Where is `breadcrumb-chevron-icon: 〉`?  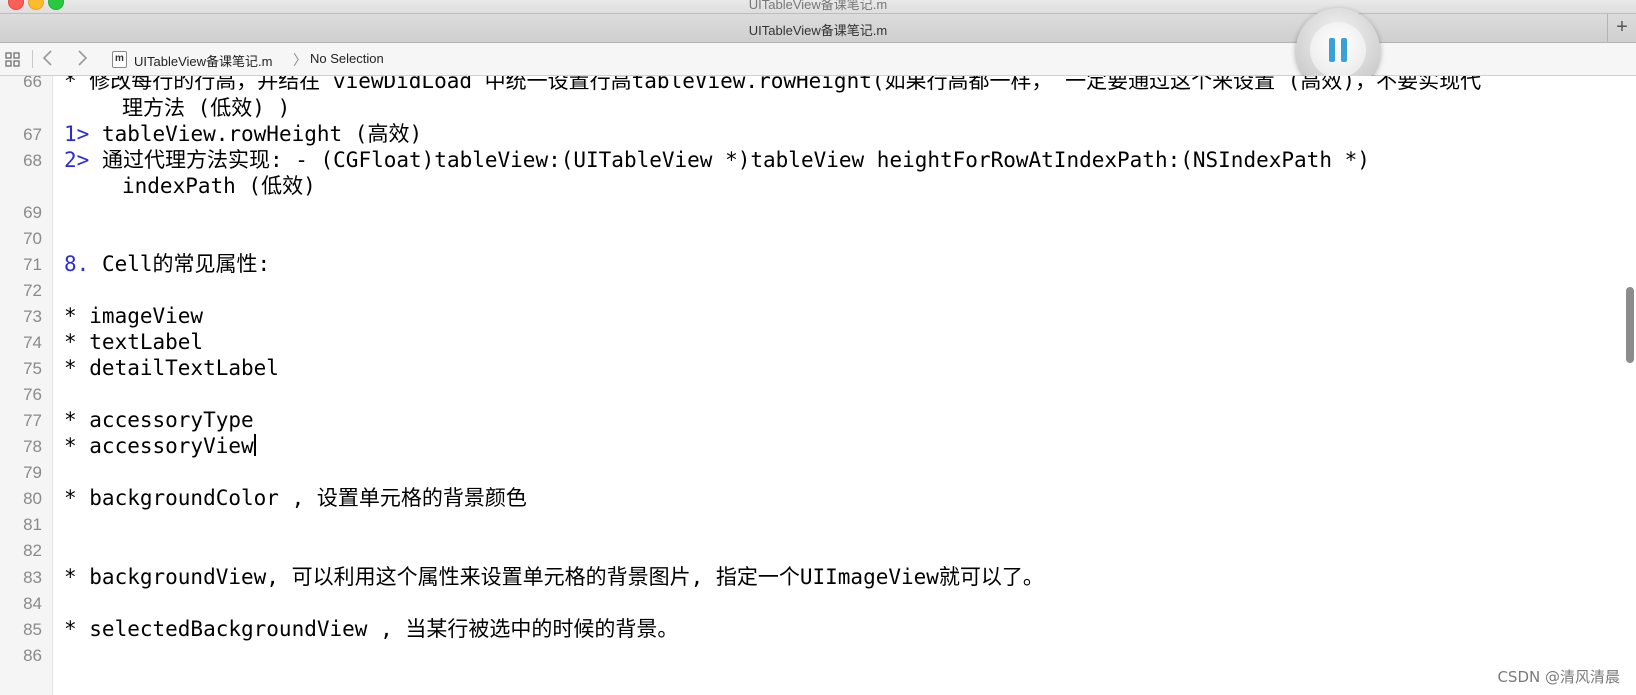
breadcrumb-chevron-icon: 〉 is located at coordinates (300, 60).